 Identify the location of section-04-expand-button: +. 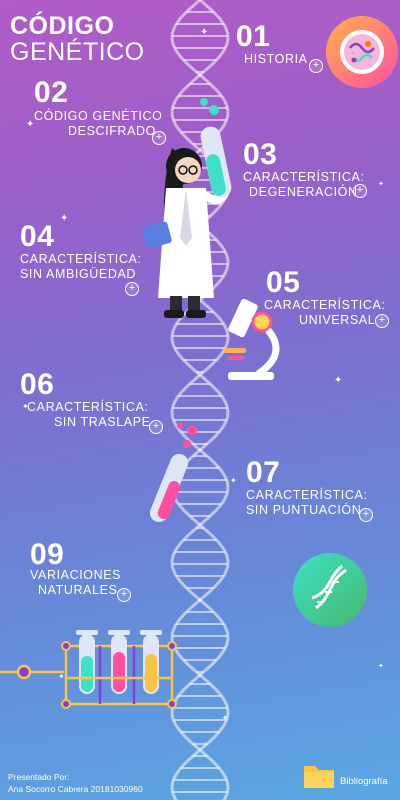
(132, 289).